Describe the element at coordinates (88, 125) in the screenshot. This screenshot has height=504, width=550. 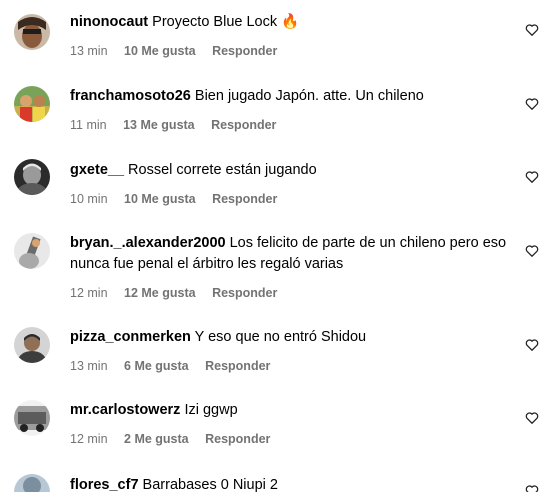
I see `comment-time: 11 min` at that location.